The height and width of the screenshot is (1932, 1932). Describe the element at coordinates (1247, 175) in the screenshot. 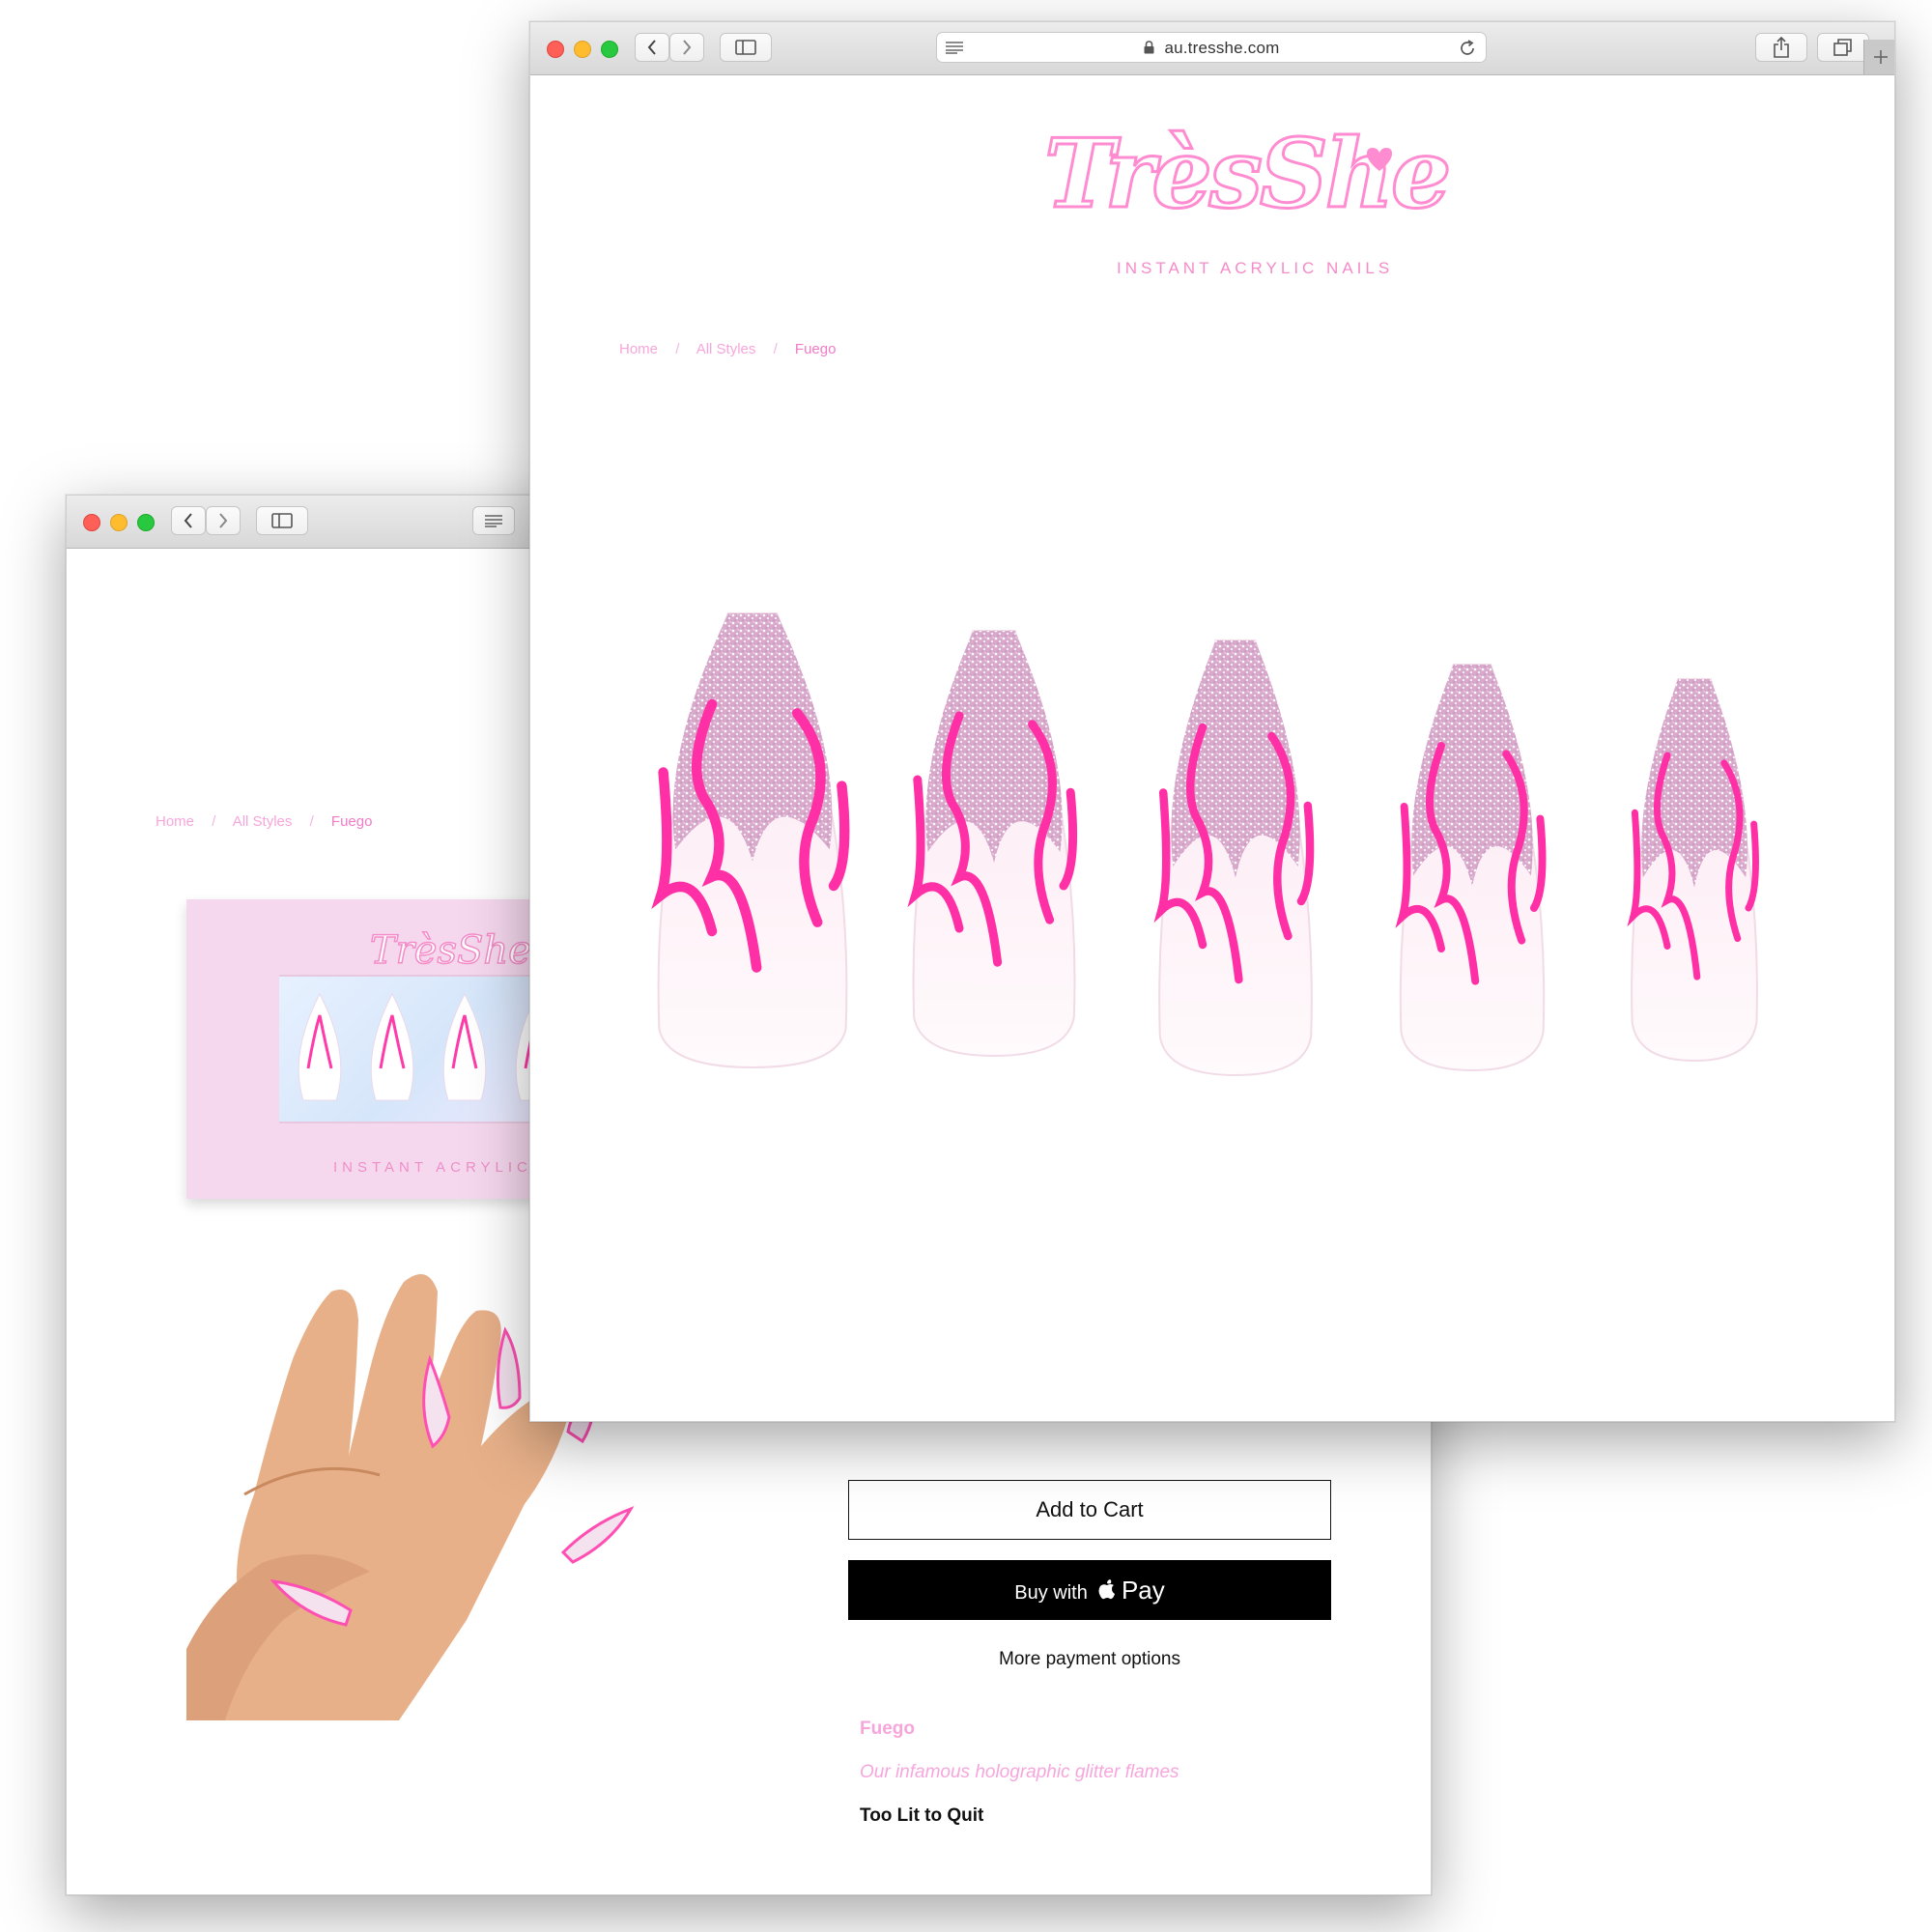

I see `logo-wordmark: TrèsShe` at that location.